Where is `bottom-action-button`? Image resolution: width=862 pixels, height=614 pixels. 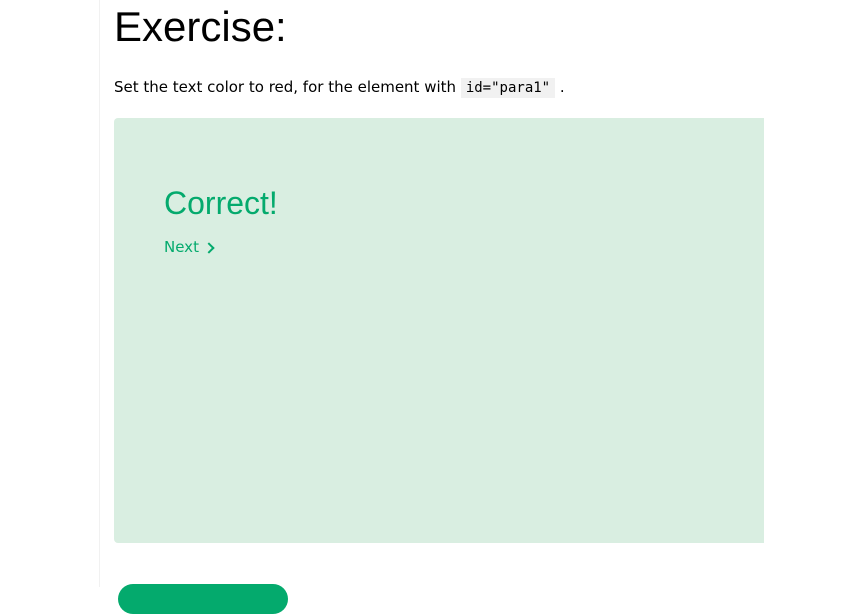 bottom-action-button is located at coordinates (203, 599).